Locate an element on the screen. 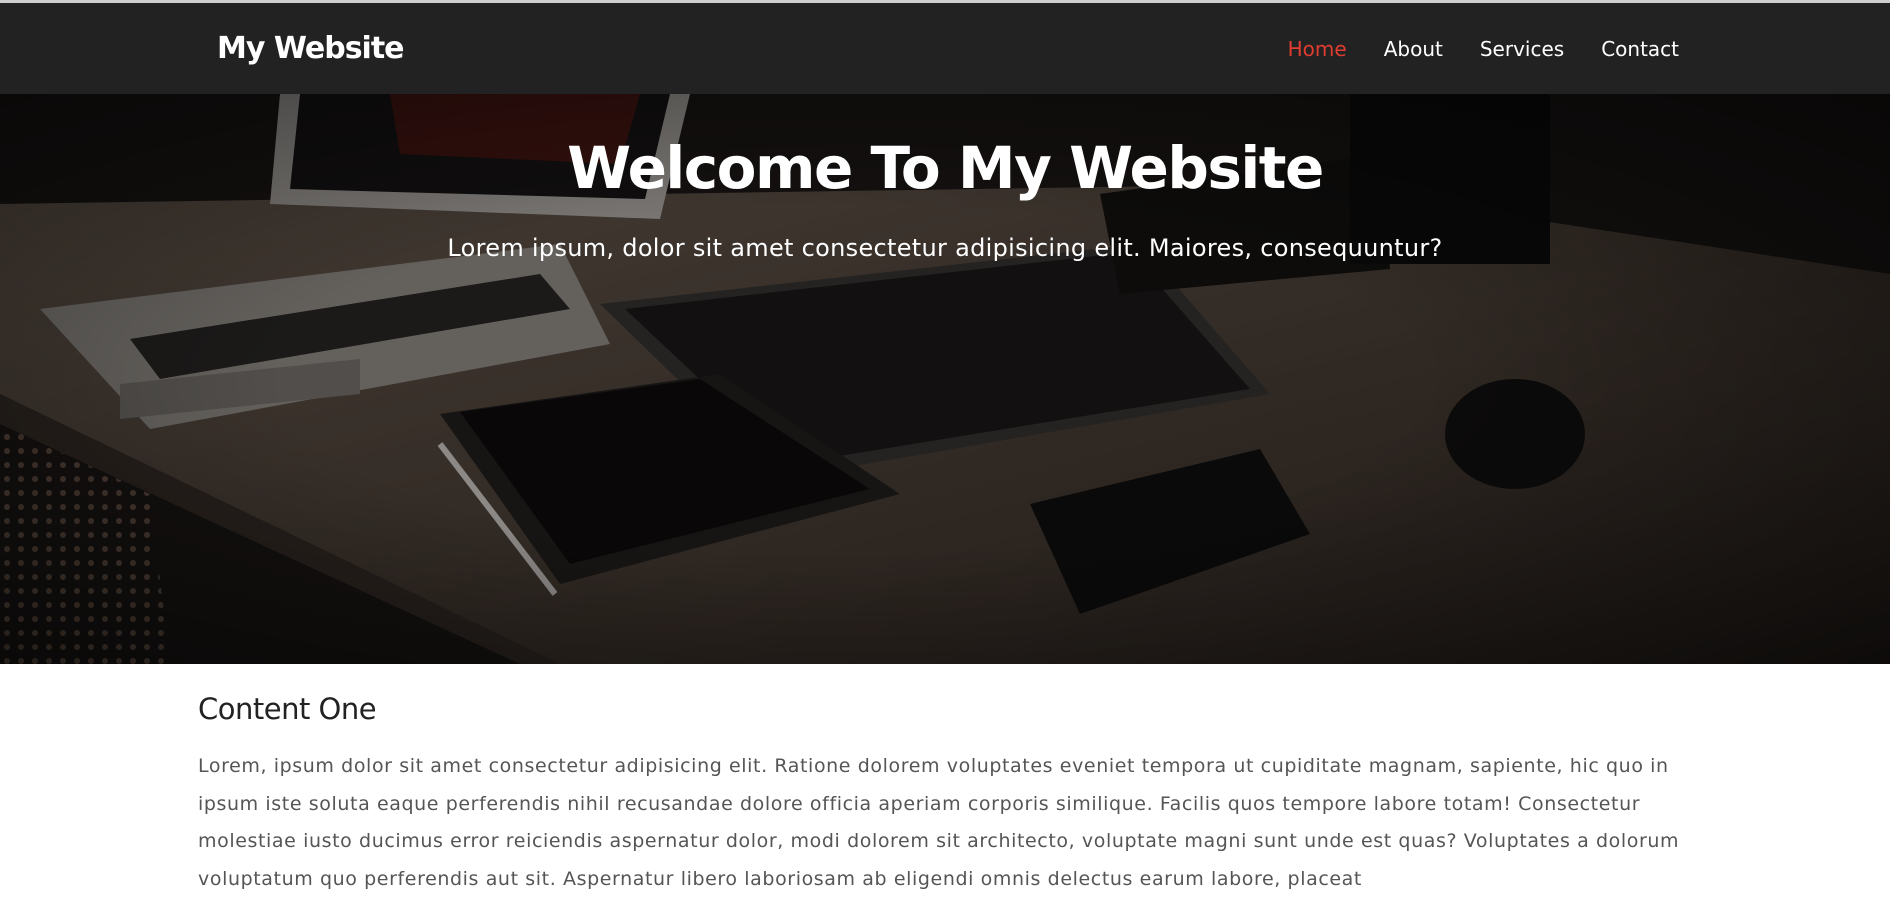 The width and height of the screenshot is (1890, 904). content-title: Content One is located at coordinates (287, 709).